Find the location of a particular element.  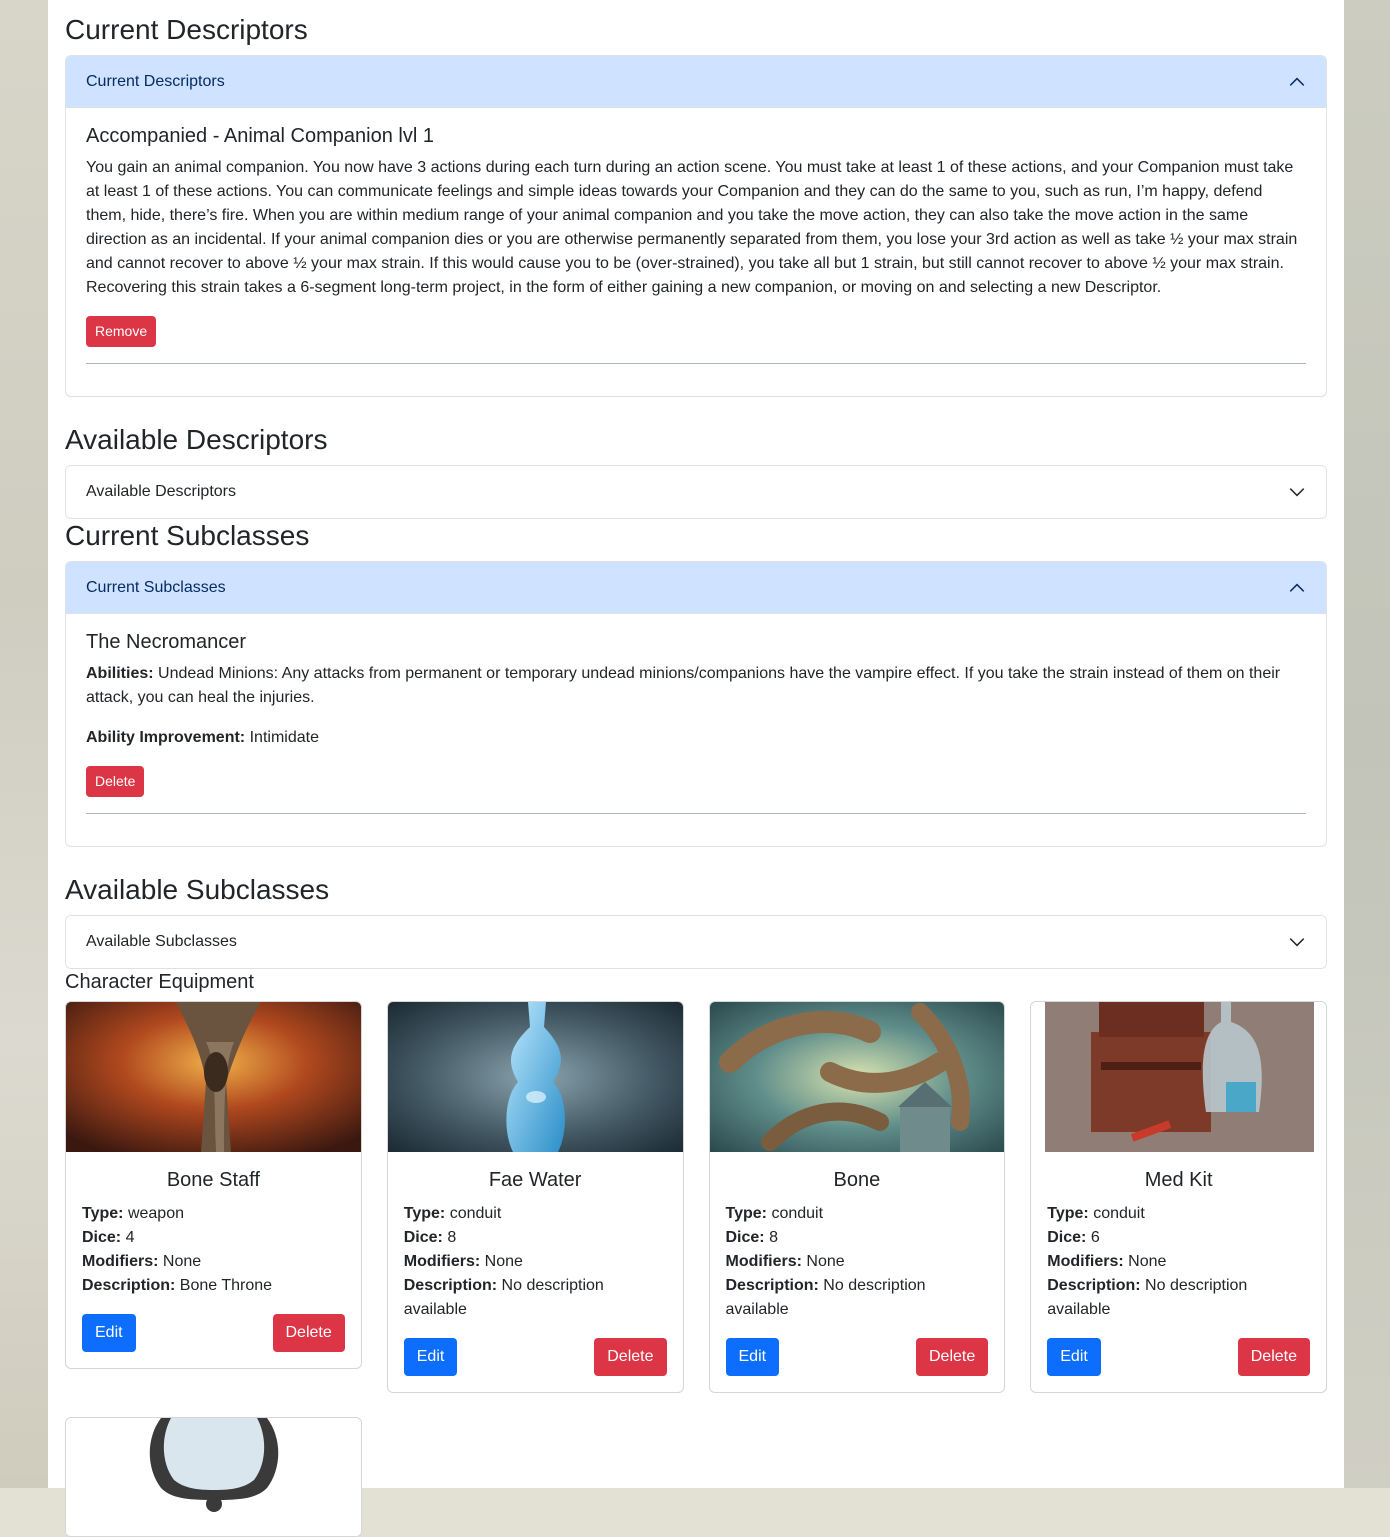

equipment-dice: Dice: 6 is located at coordinates (1073, 1237).